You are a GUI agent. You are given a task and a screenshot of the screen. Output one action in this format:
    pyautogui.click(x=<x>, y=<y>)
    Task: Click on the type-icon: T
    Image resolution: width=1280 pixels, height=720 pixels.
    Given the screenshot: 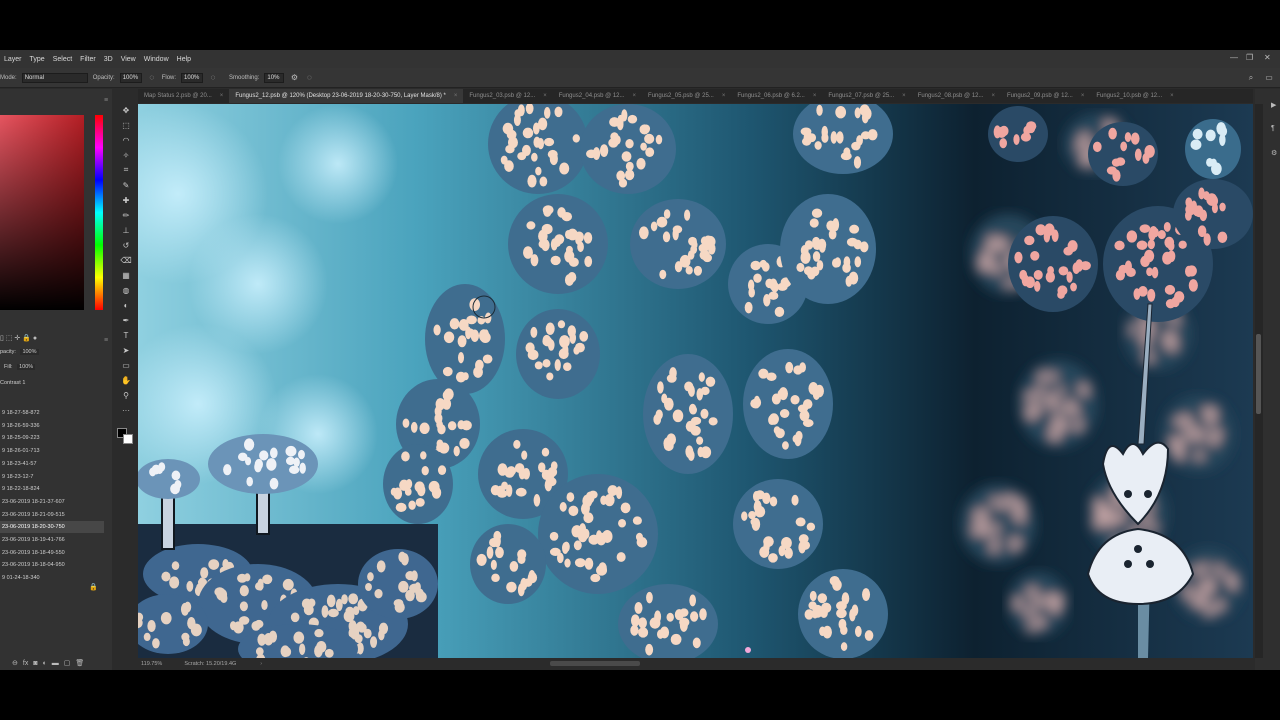 What is the action you would take?
    pyautogui.click(x=126, y=335)
    